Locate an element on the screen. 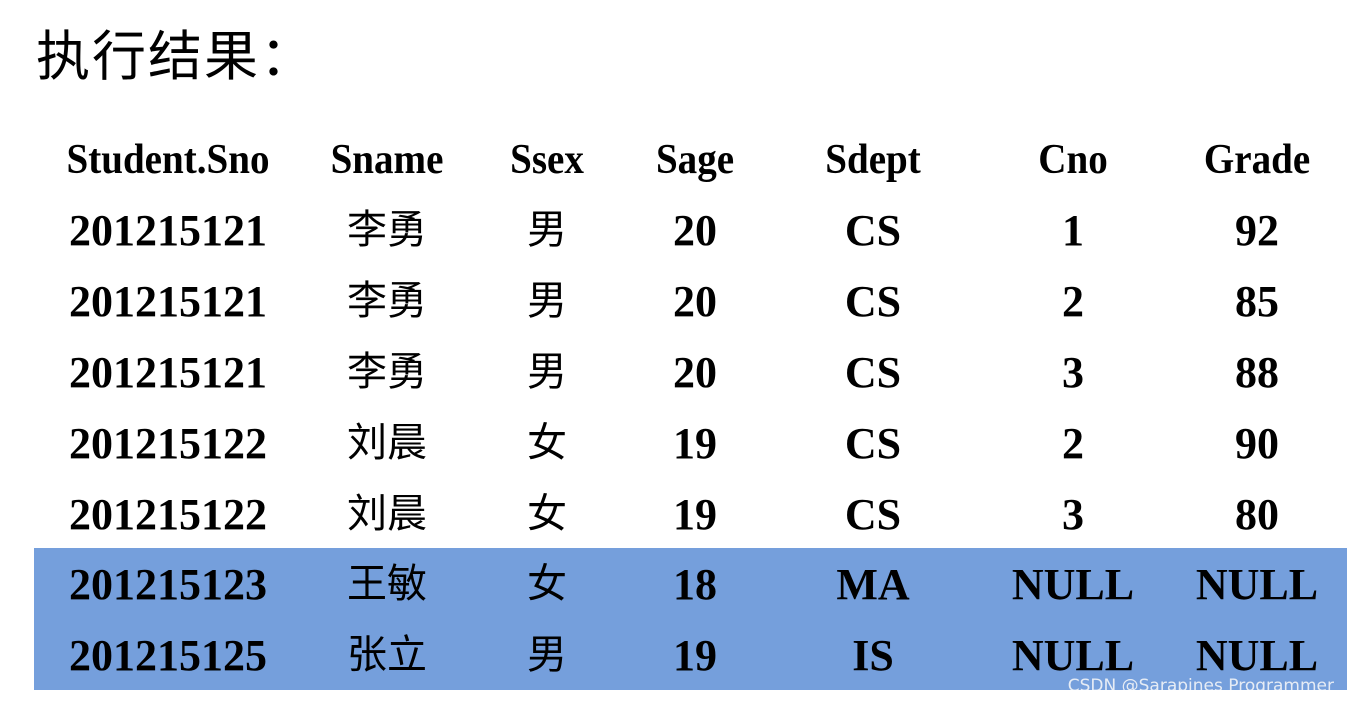 This screenshot has width=1350, height=709. header-sno: Student.Sno is located at coordinates (168, 160).